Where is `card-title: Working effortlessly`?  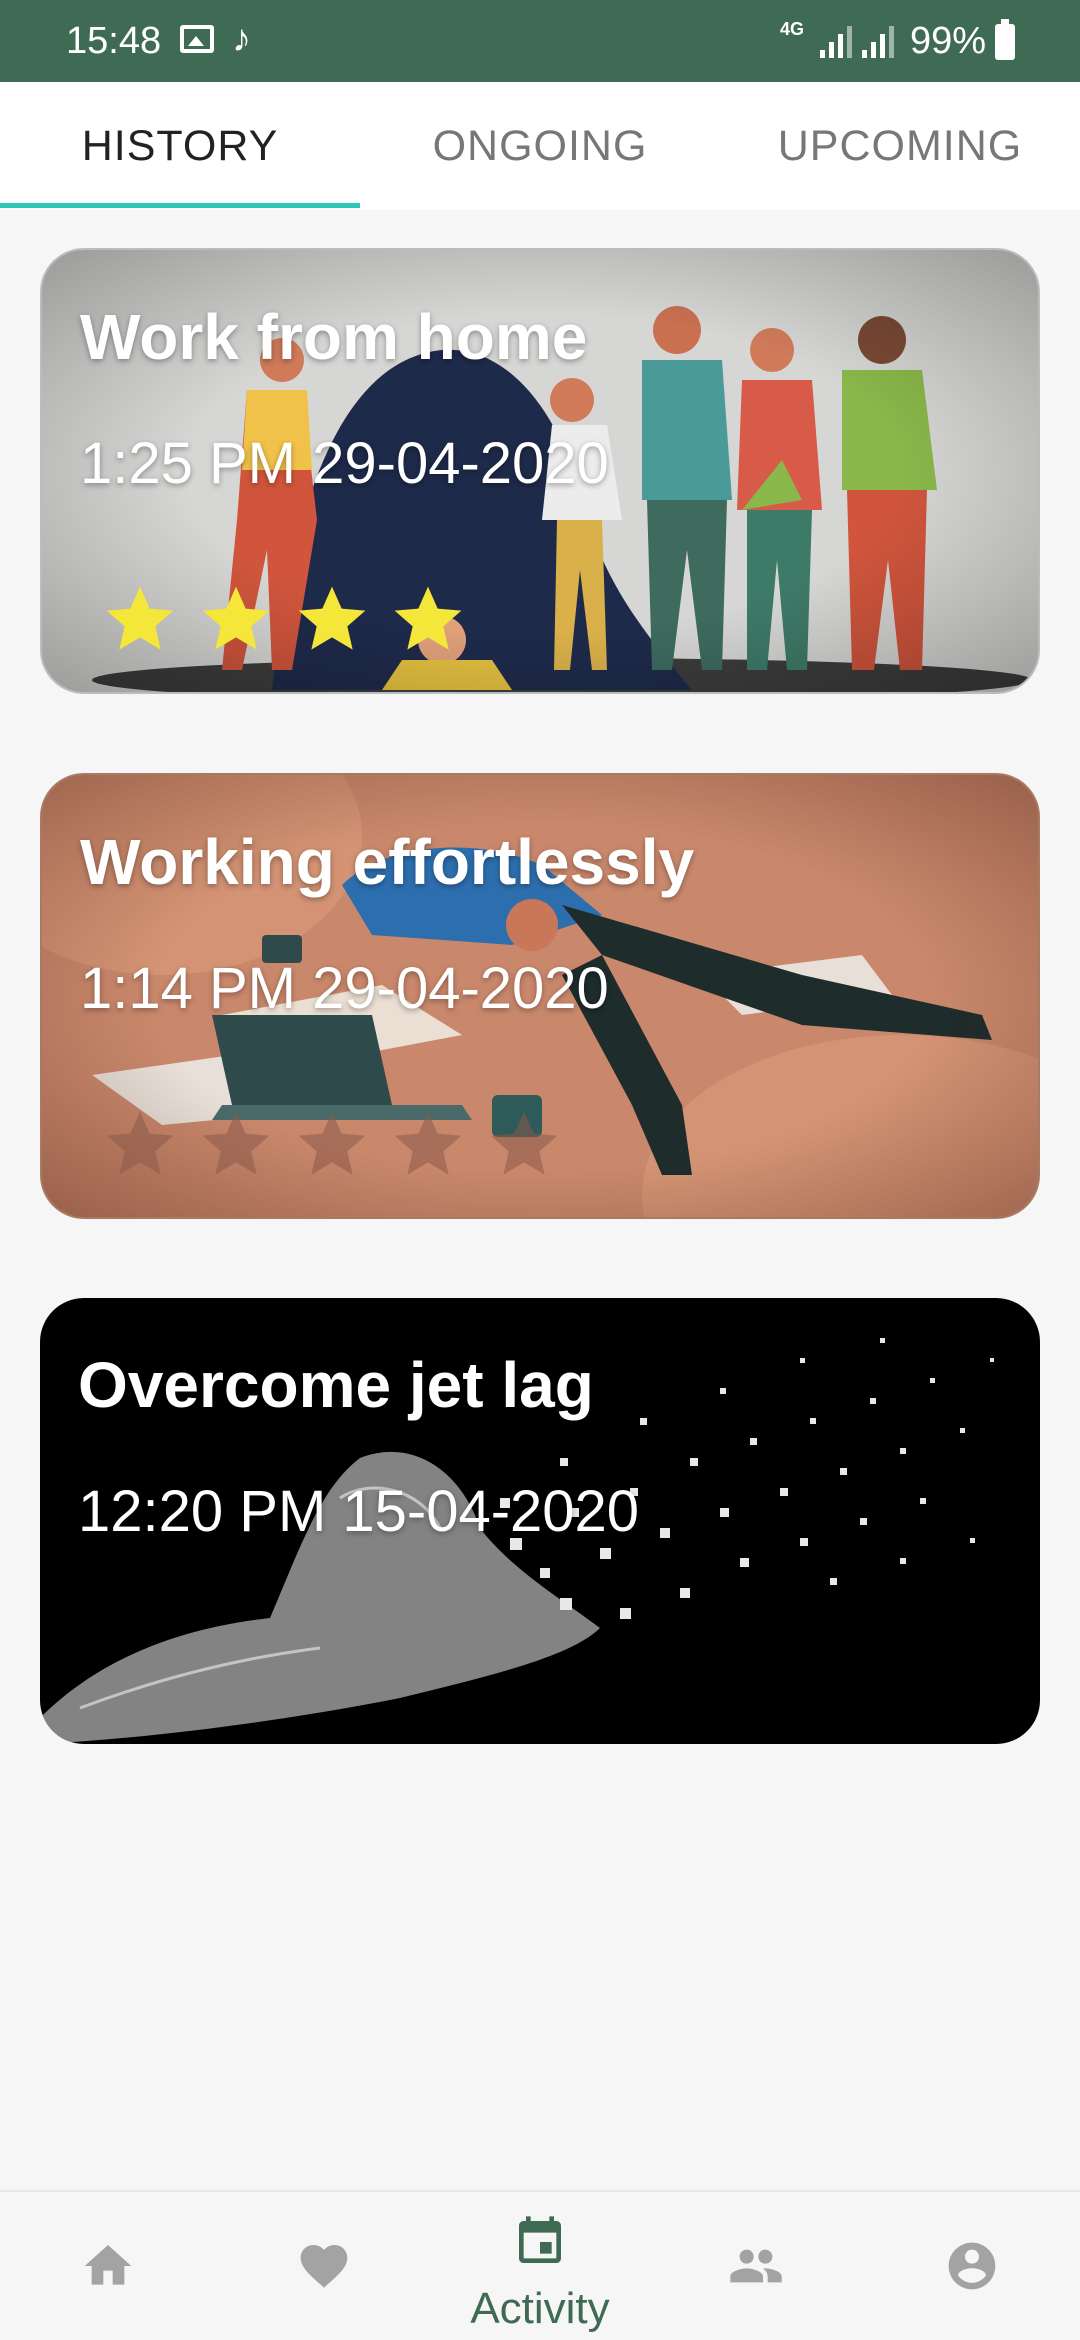 card-title: Working effortlessly is located at coordinates (387, 862).